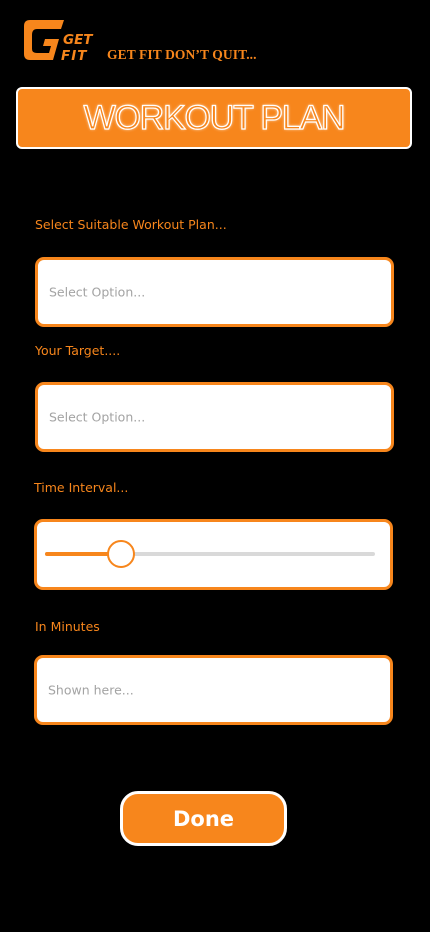 This screenshot has width=430, height=932. What do you see at coordinates (74, 56) in the screenshot?
I see `logo-text-fit: FIT` at bounding box center [74, 56].